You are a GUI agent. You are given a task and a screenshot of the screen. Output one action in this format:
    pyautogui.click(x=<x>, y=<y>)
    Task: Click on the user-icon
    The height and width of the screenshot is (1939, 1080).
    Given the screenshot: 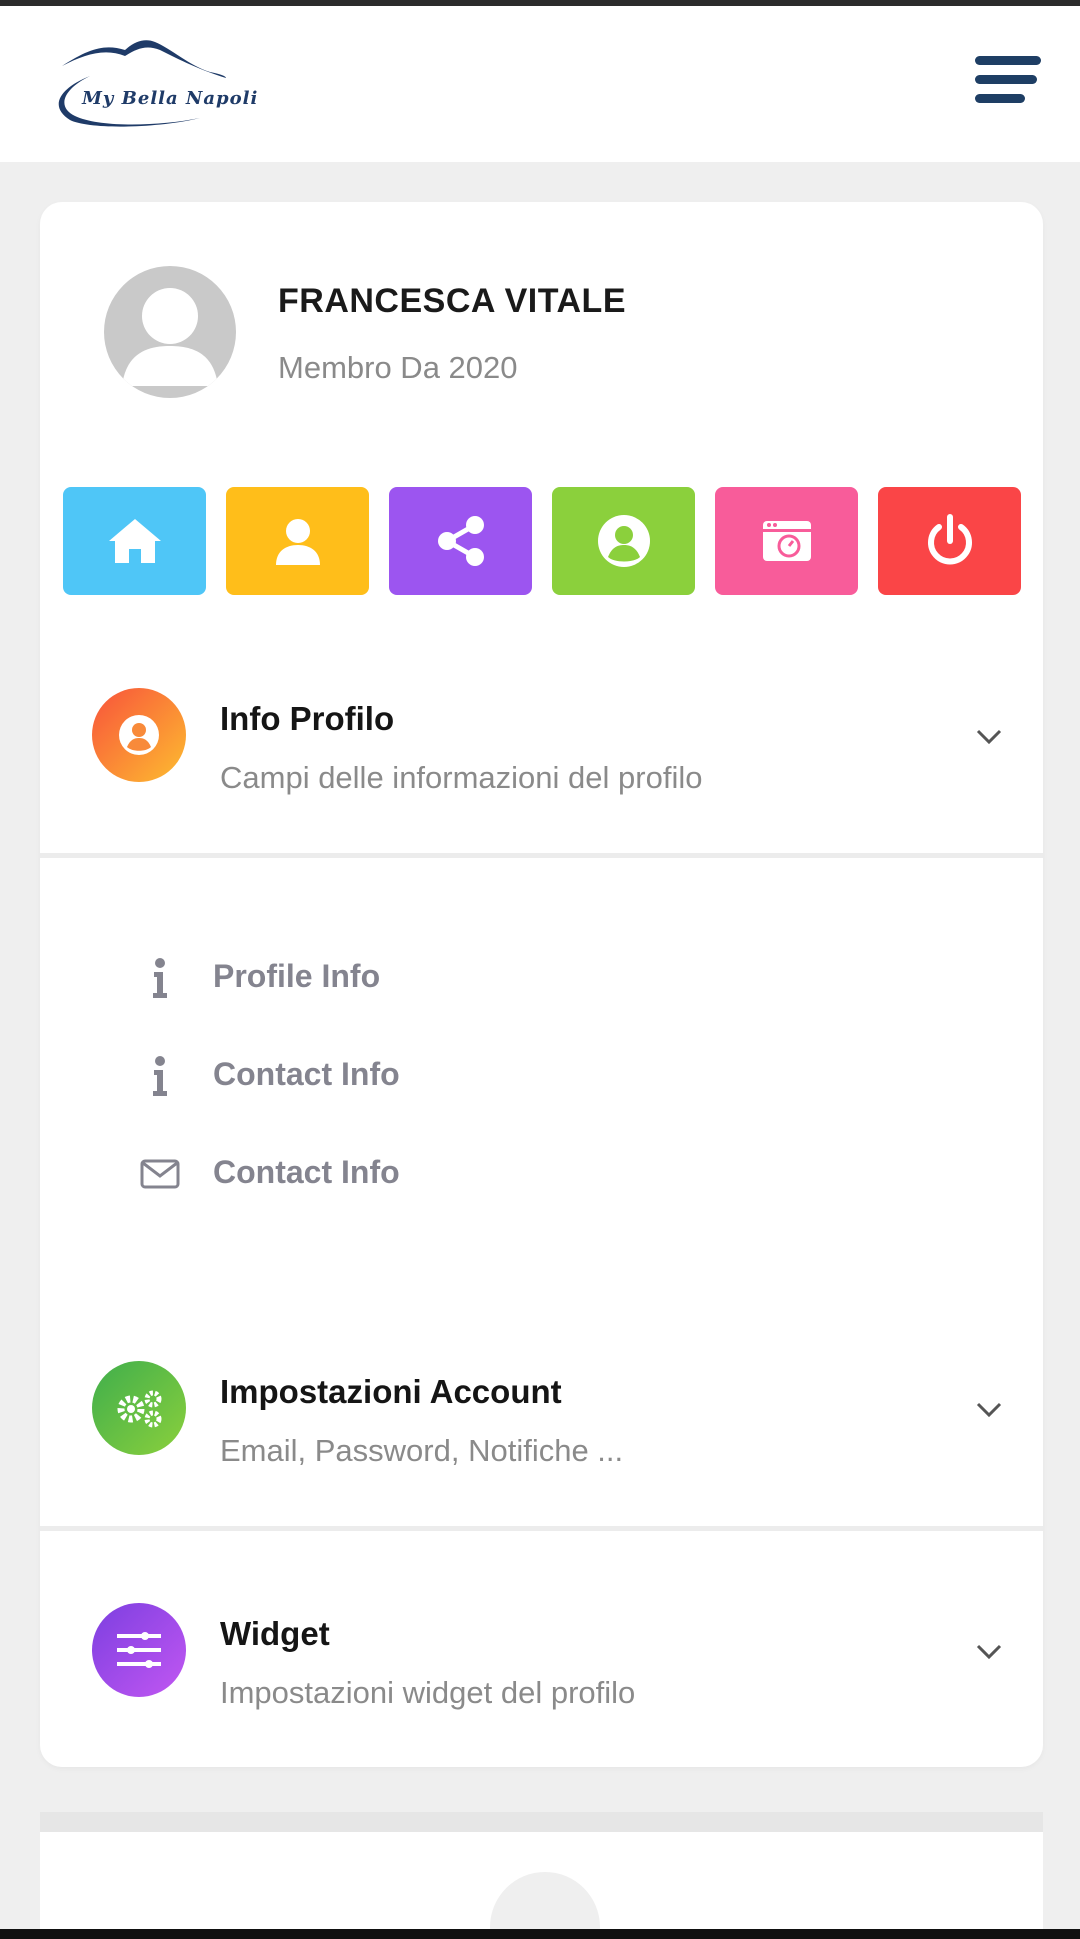 What is the action you would take?
    pyautogui.click(x=297, y=542)
    